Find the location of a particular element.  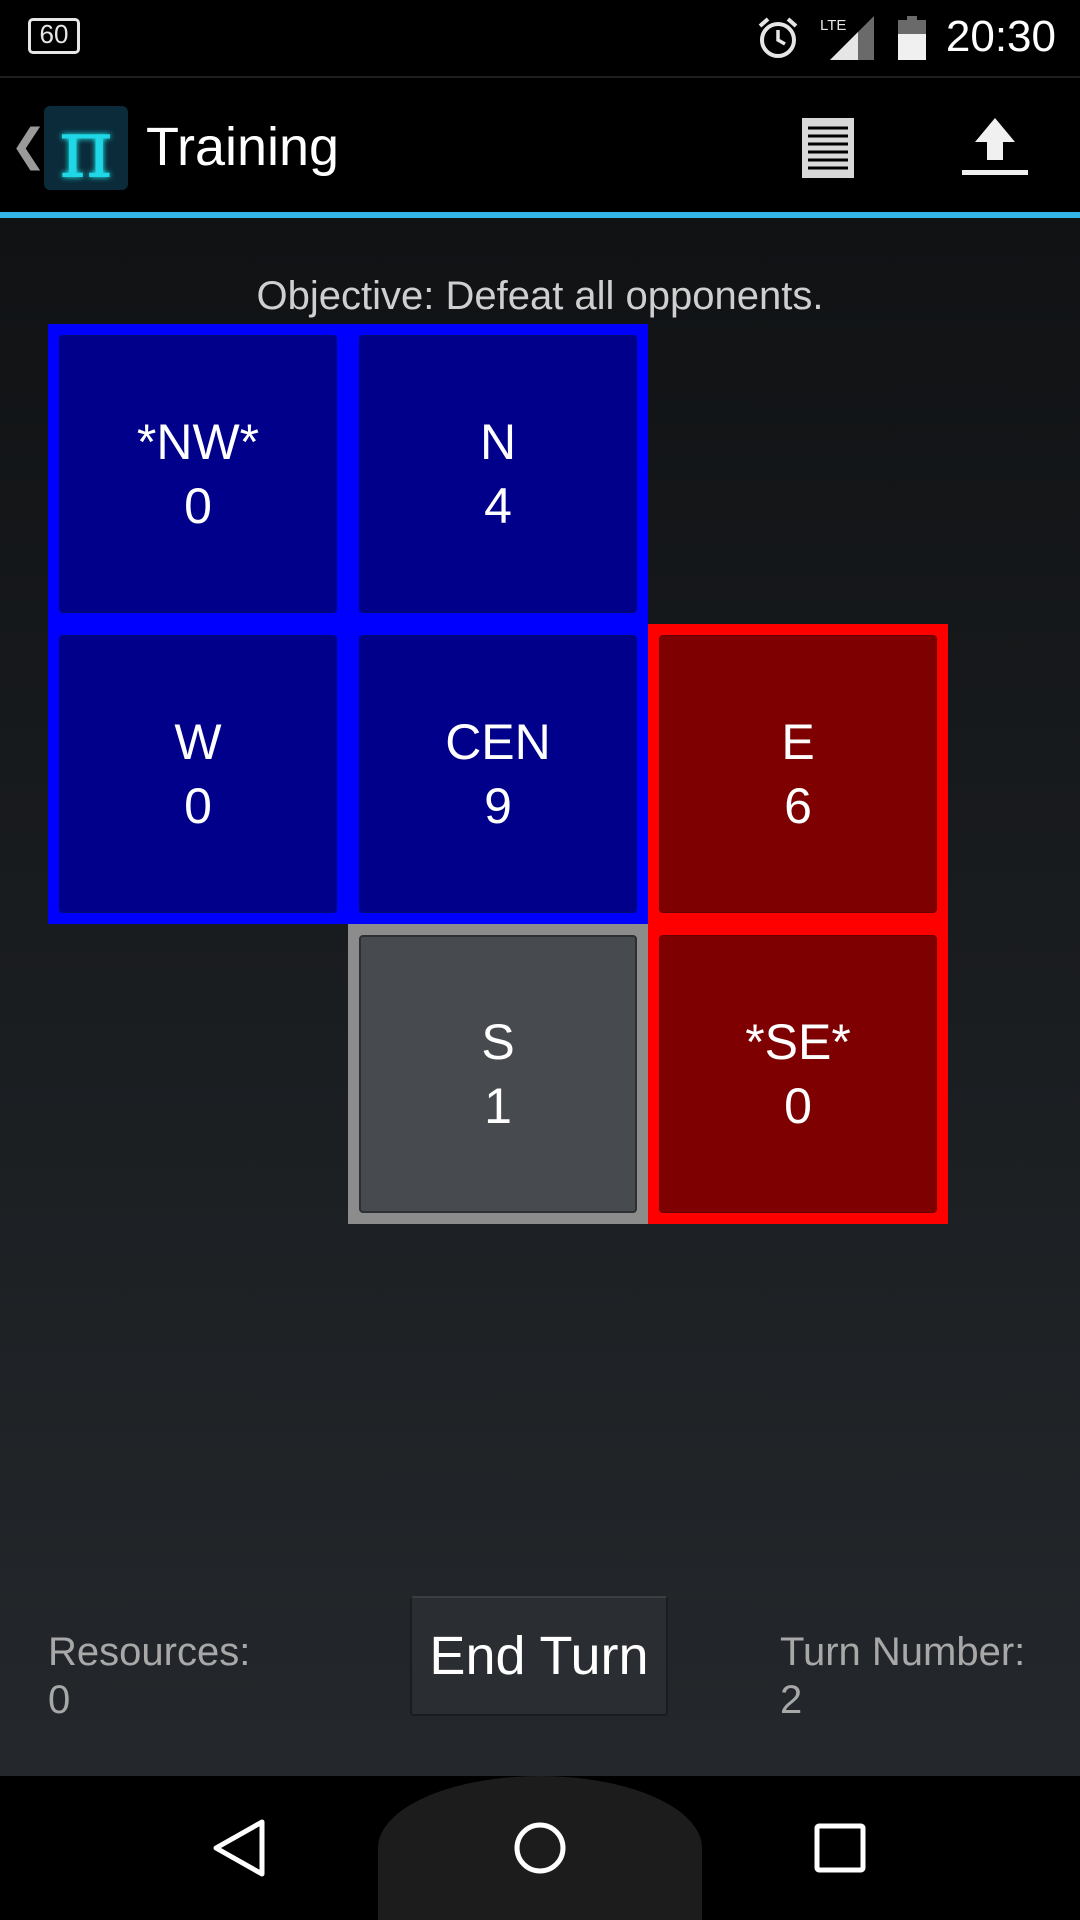

tile-name: *NW* is located at coordinates (198, 442).